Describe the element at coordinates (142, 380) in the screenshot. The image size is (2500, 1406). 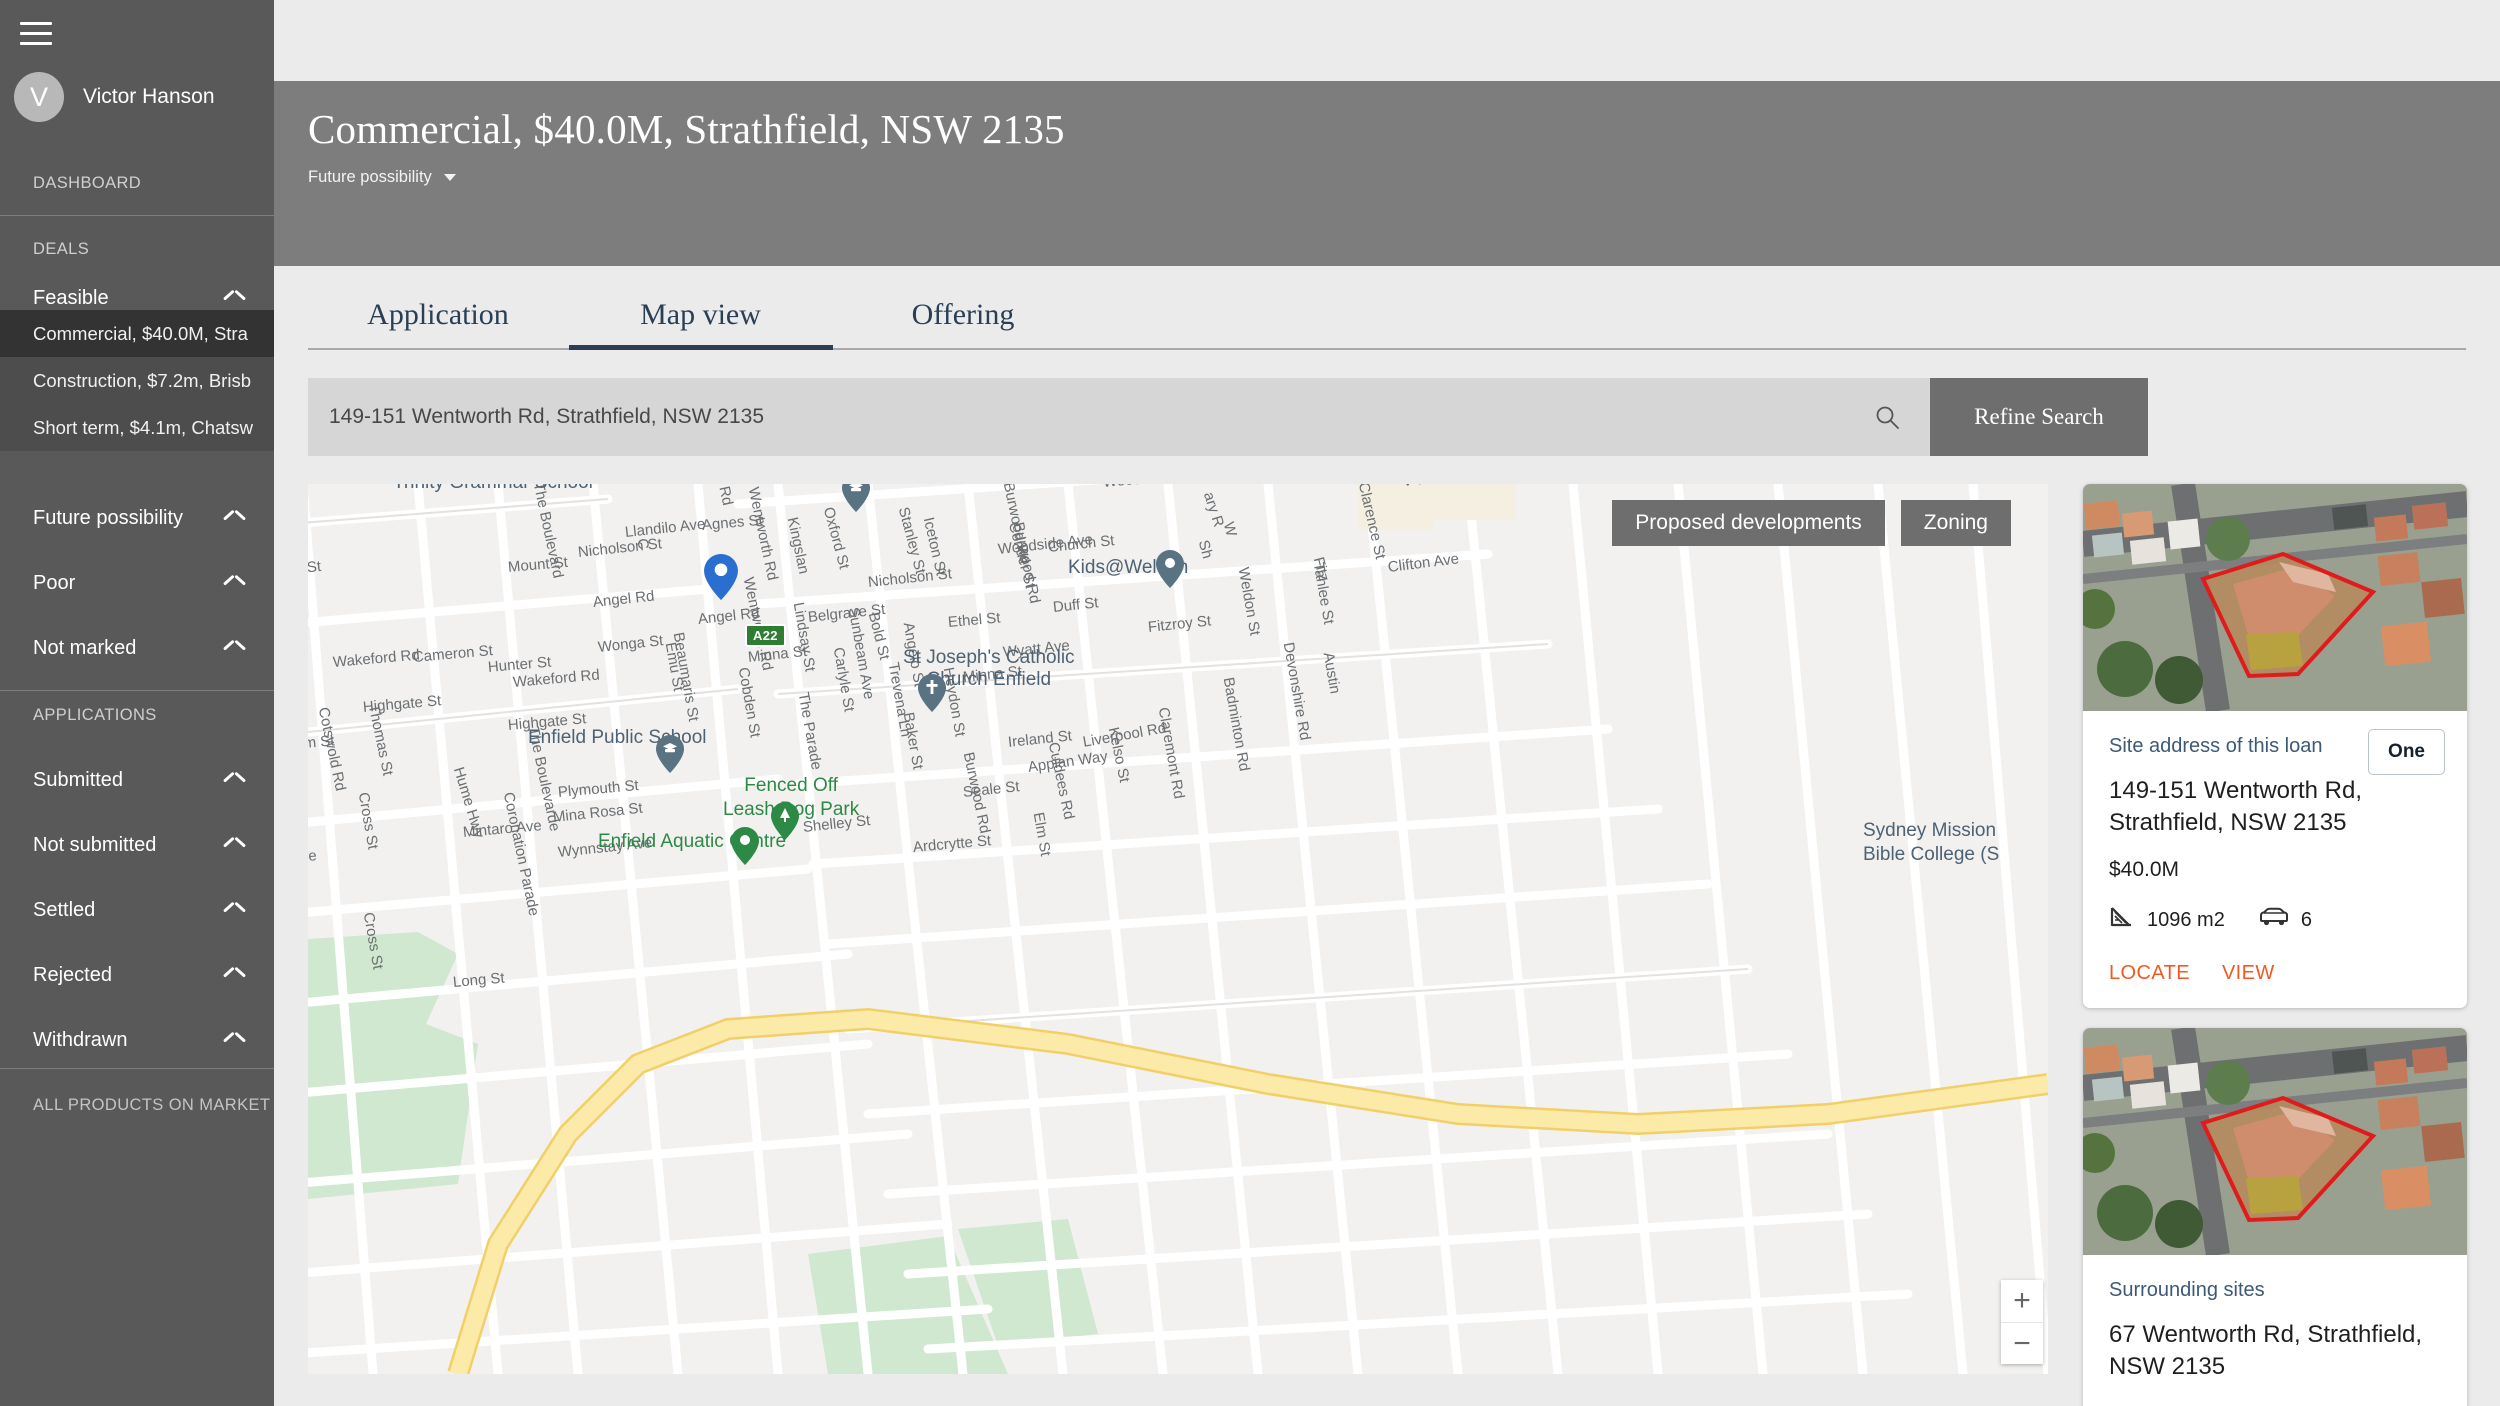
I see `deal-item-label: Construction, $7.2m, Brisb` at that location.